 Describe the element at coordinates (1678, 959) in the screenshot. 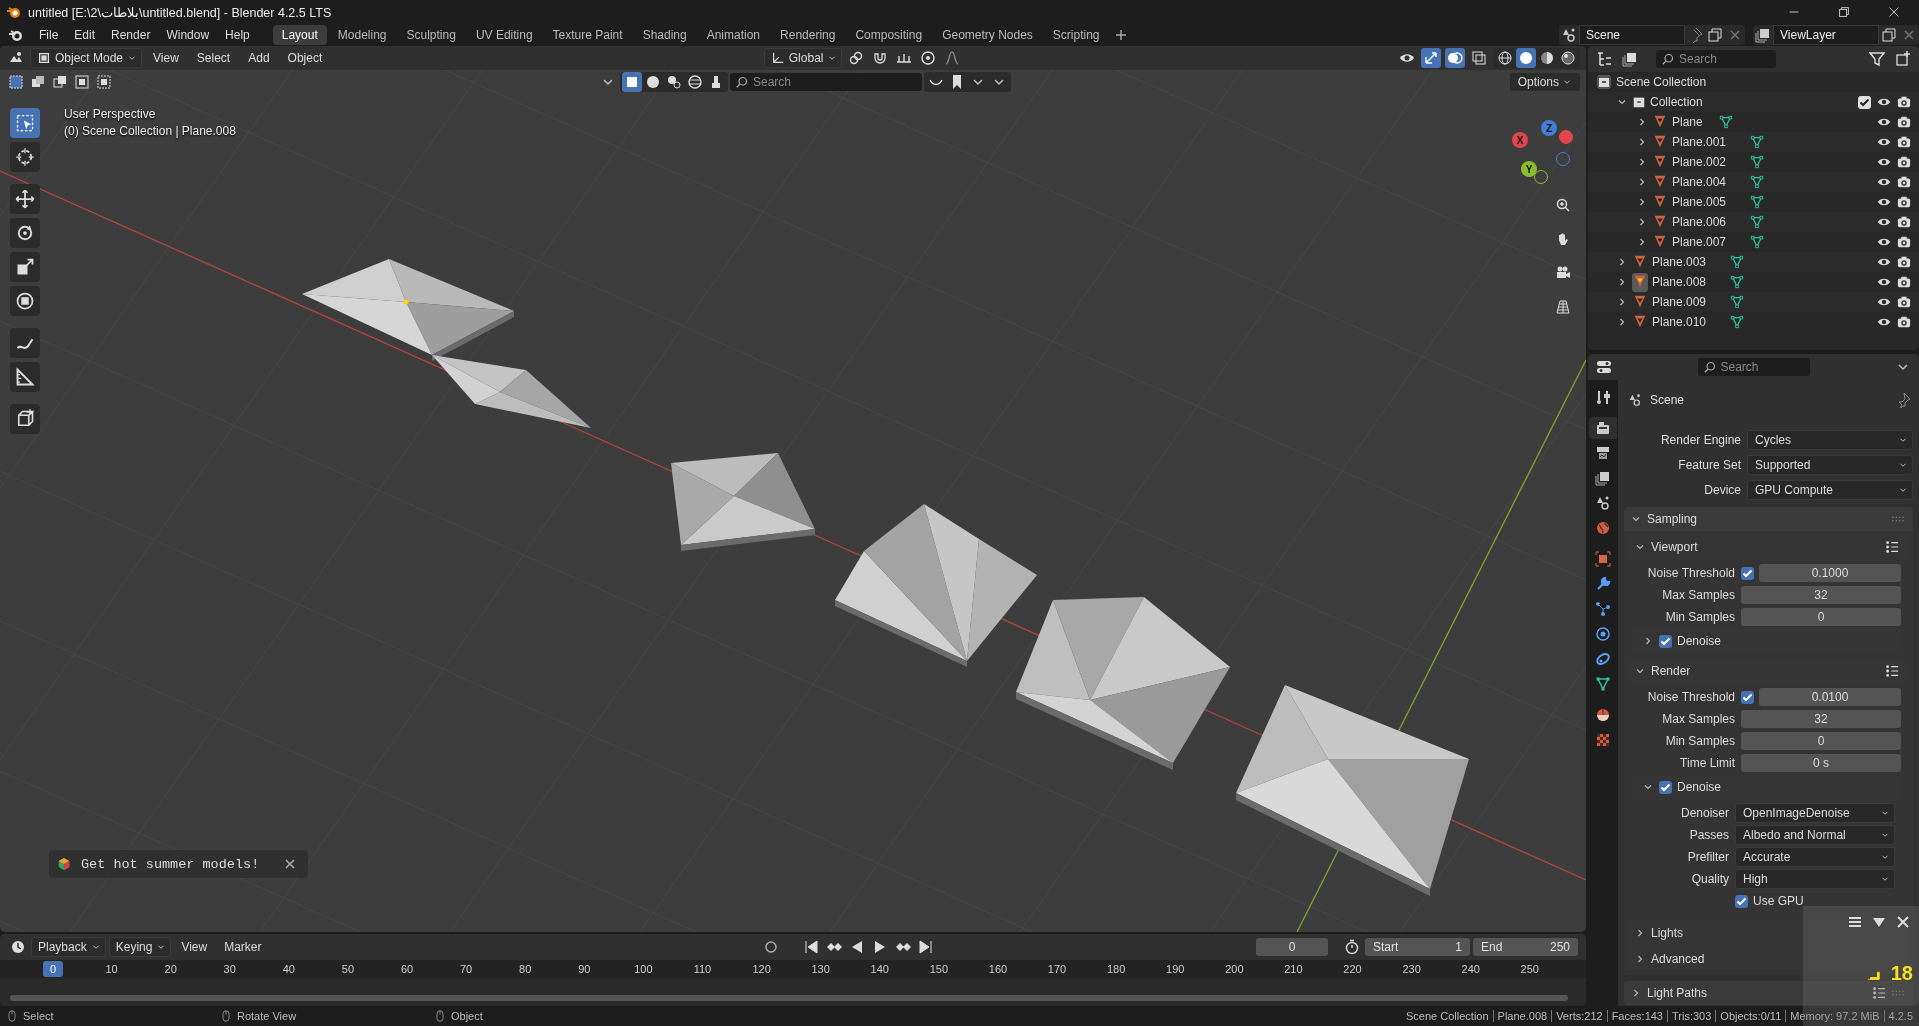

I see `panel-title: Advanced` at that location.